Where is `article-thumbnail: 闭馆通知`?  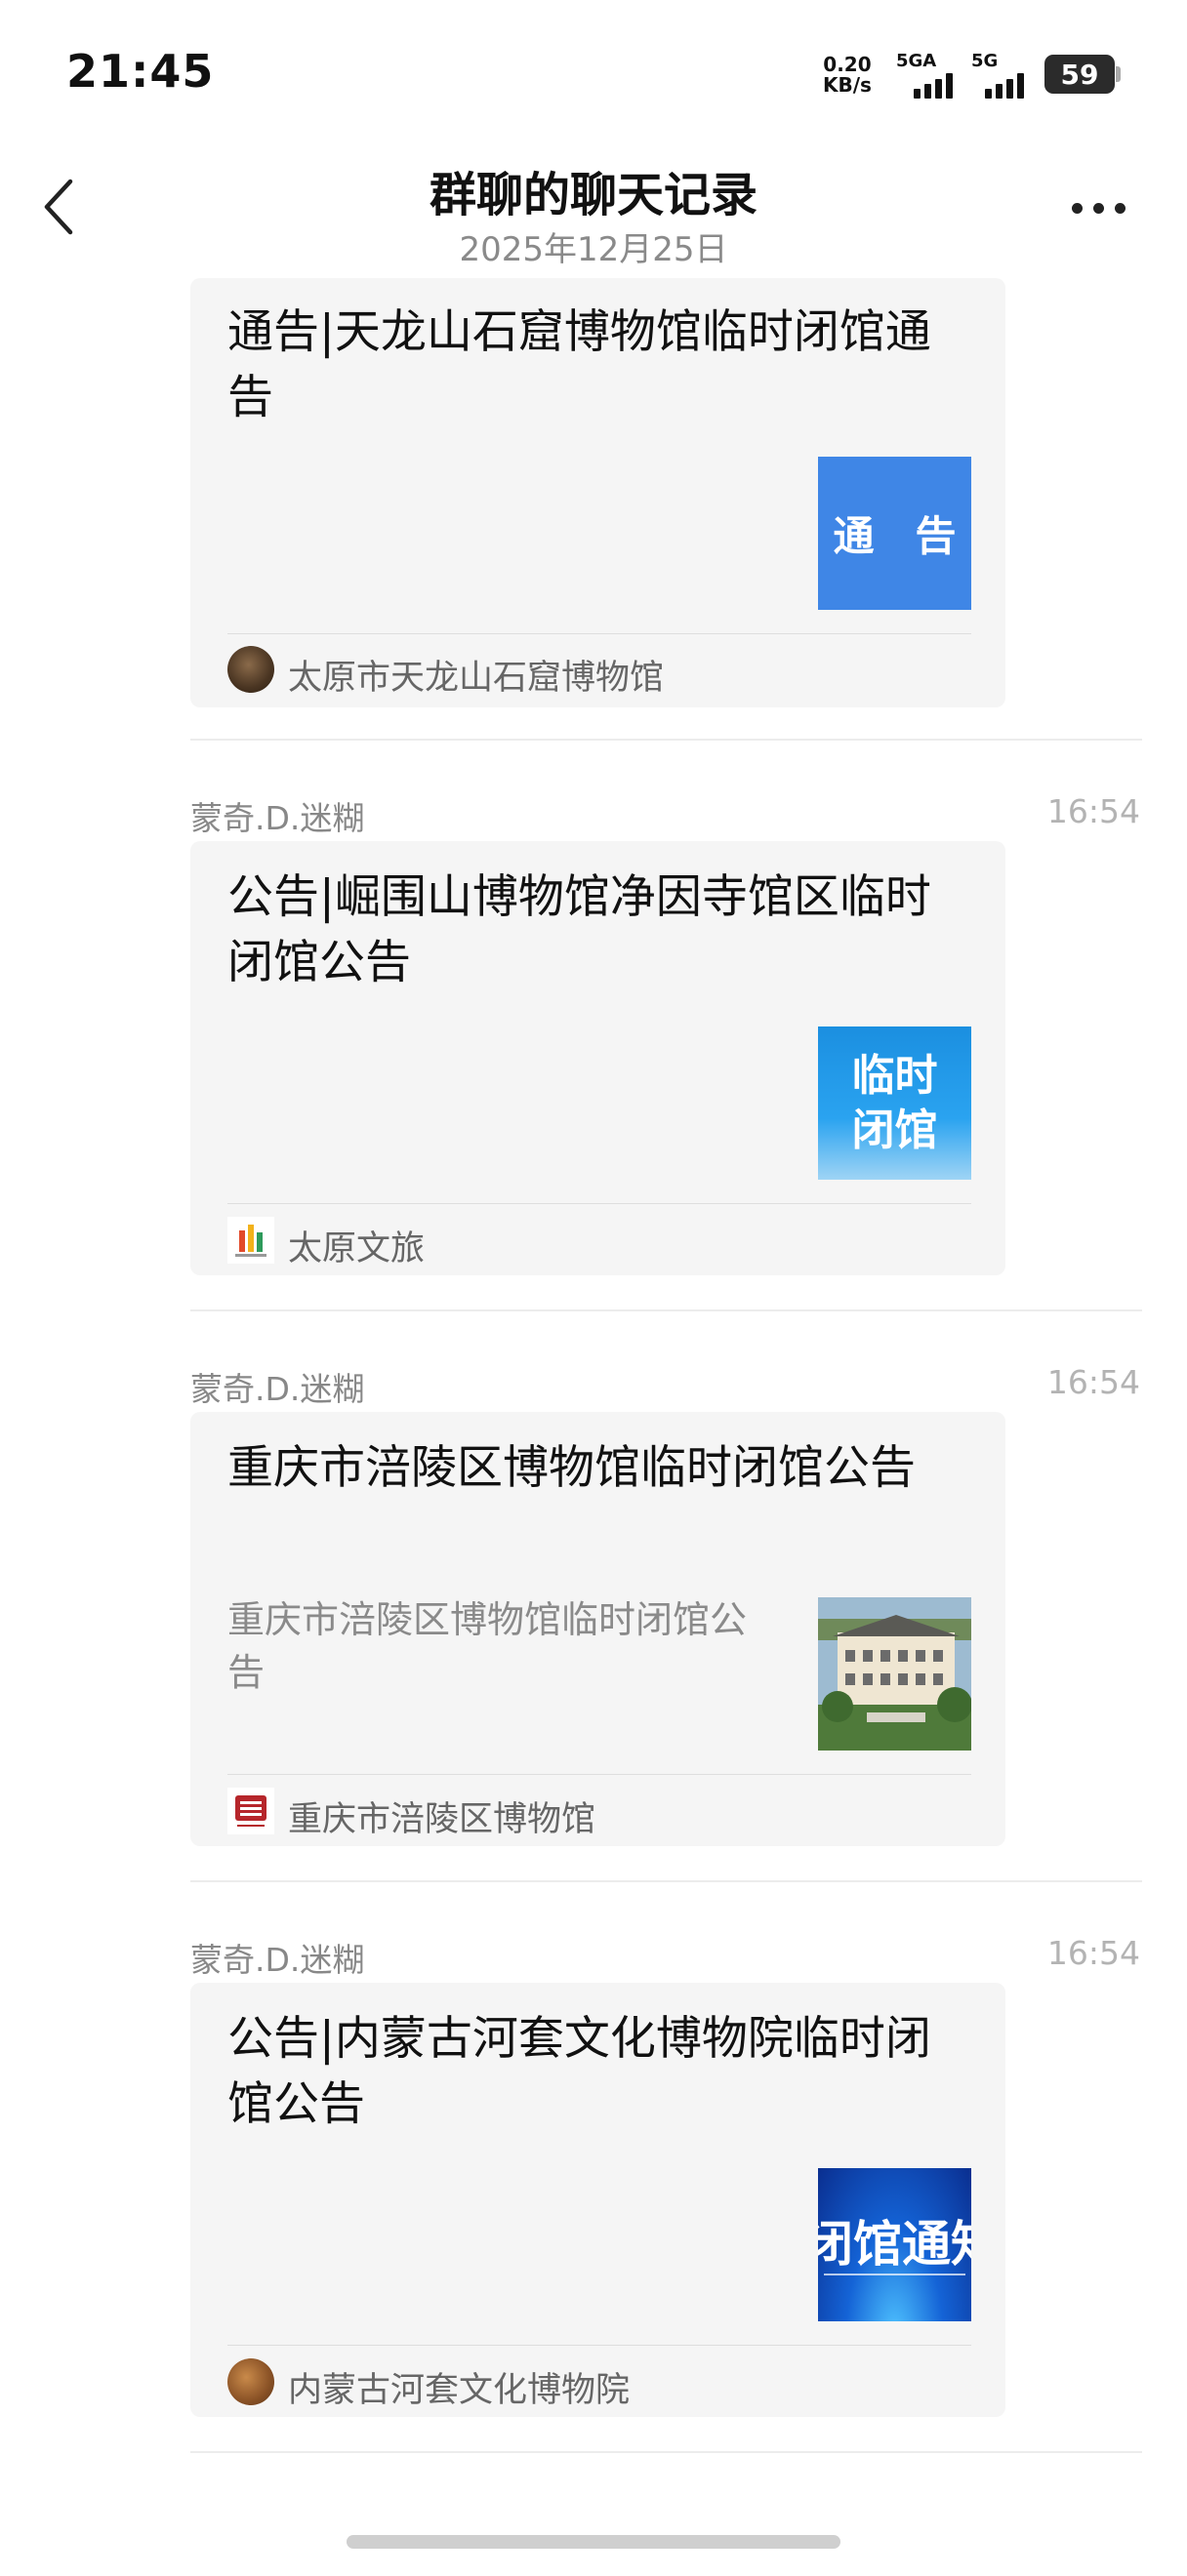
article-thumbnail: 闭馆通知 is located at coordinates (894, 2244).